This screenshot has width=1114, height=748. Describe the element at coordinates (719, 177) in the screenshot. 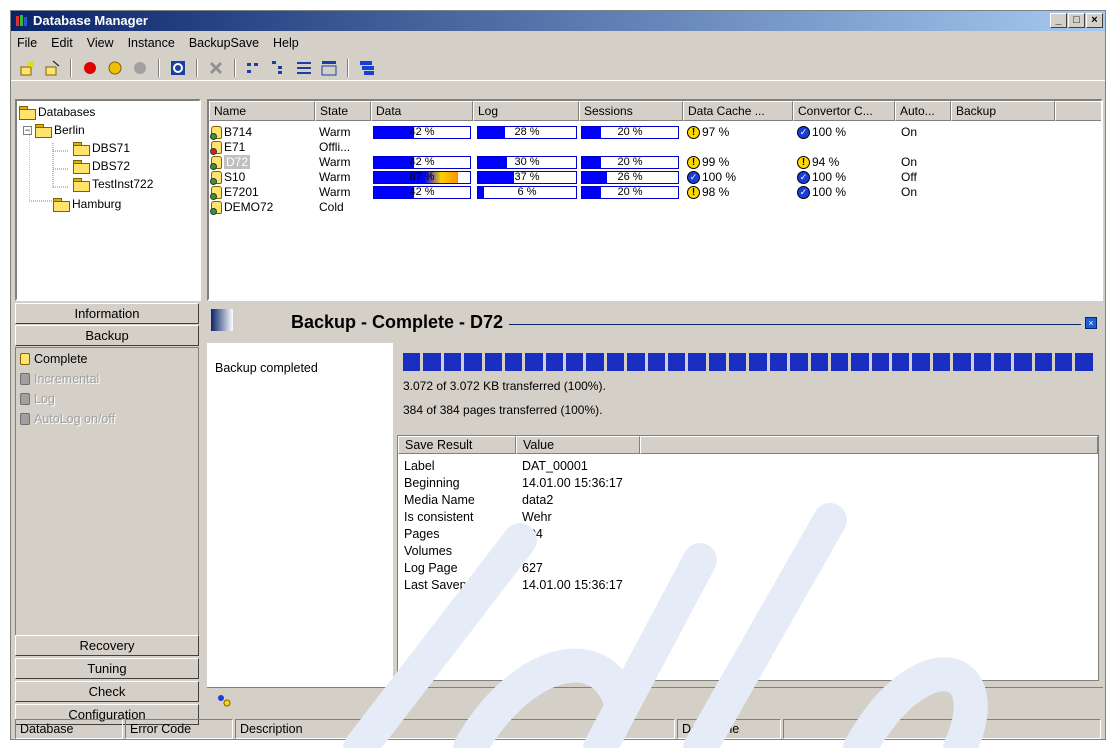

I see `cache-value: 100 %` at that location.